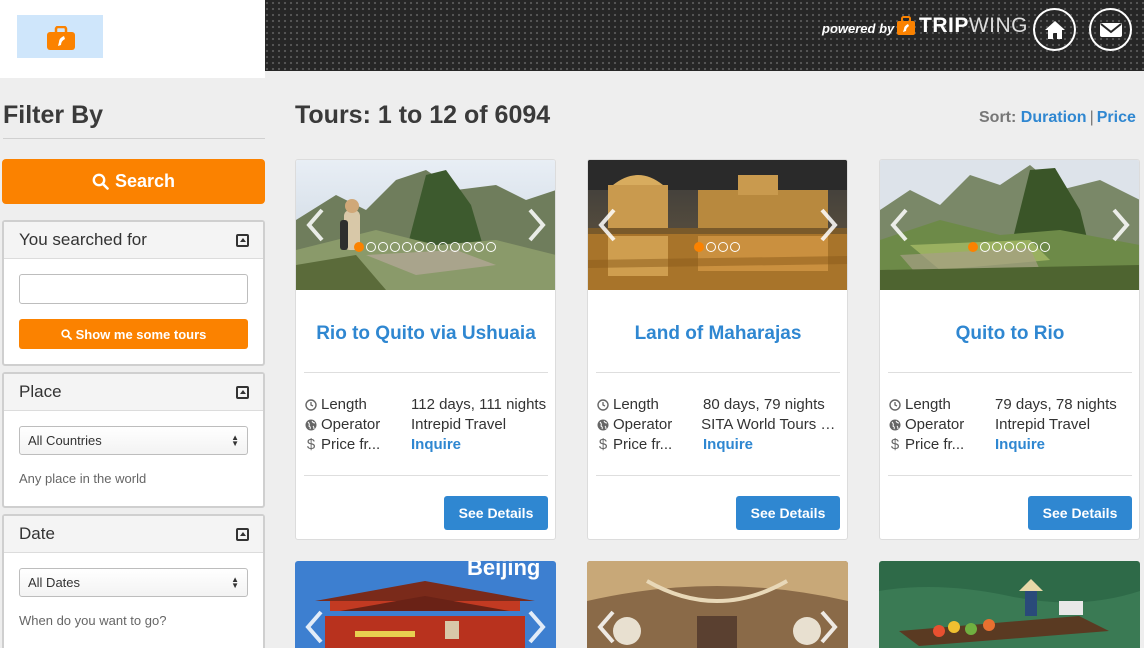 This screenshot has width=1144, height=648. What do you see at coordinates (895, 404) in the screenshot?
I see `clock-icon` at bounding box center [895, 404].